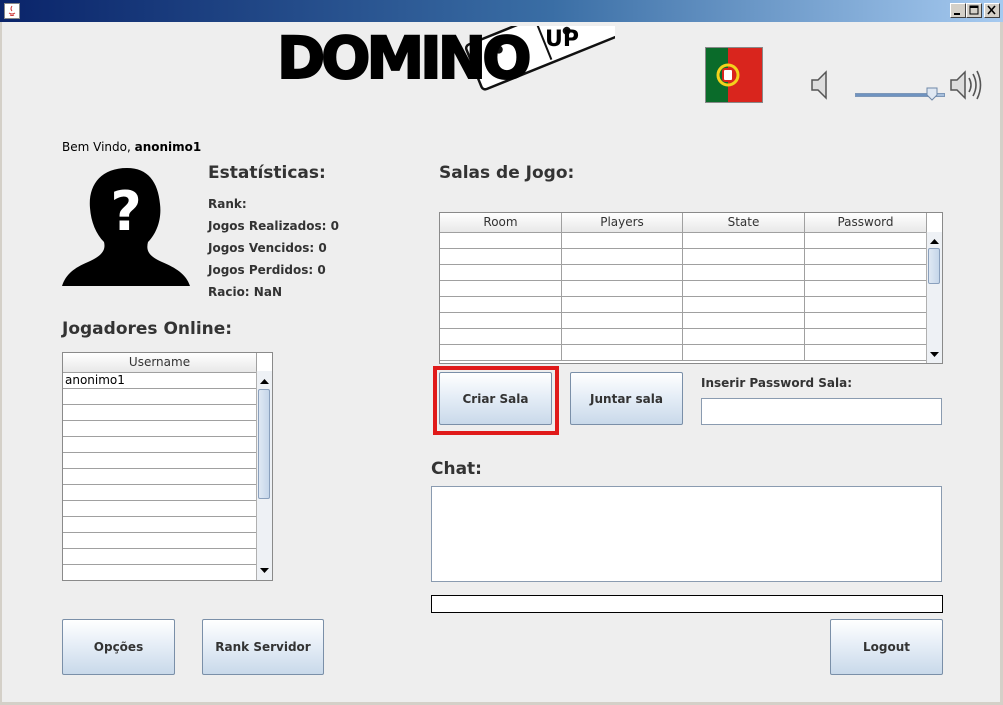 This screenshot has width=1003, height=705. I want to click on online-players-table: Username anonimo1, so click(167, 466).